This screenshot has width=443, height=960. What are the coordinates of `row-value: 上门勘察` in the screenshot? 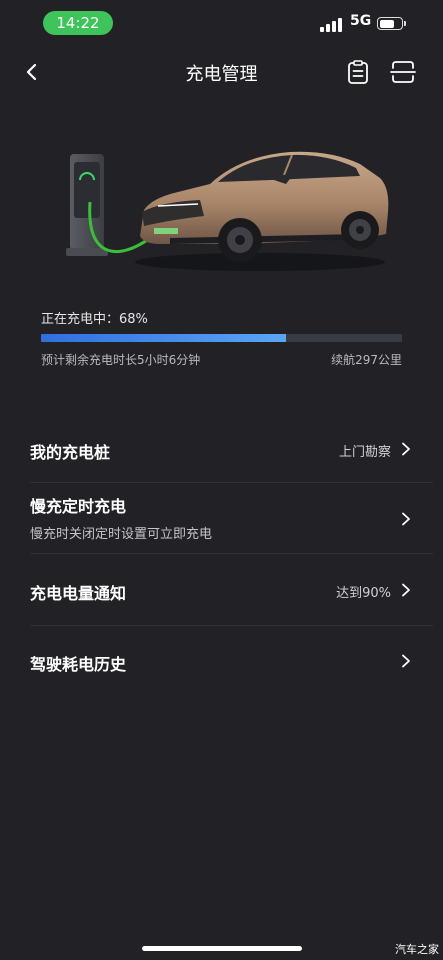 It's located at (364, 452).